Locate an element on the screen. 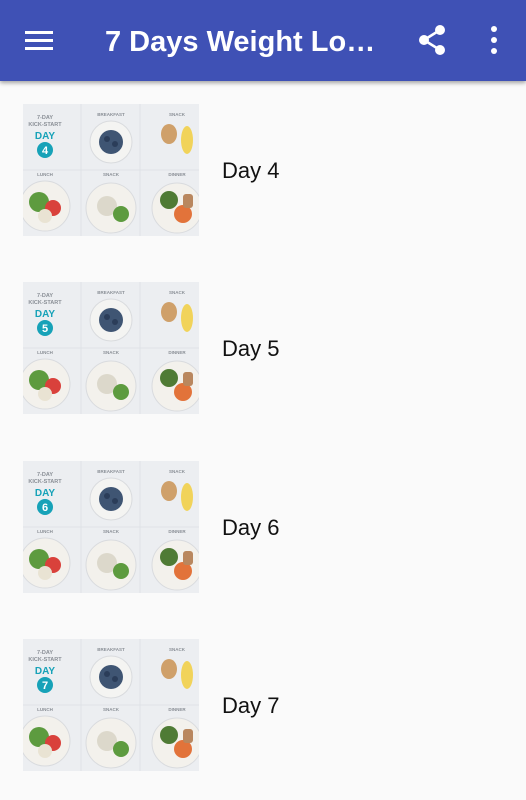 The image size is (526, 800). more-options-button is located at coordinates (494, 40).